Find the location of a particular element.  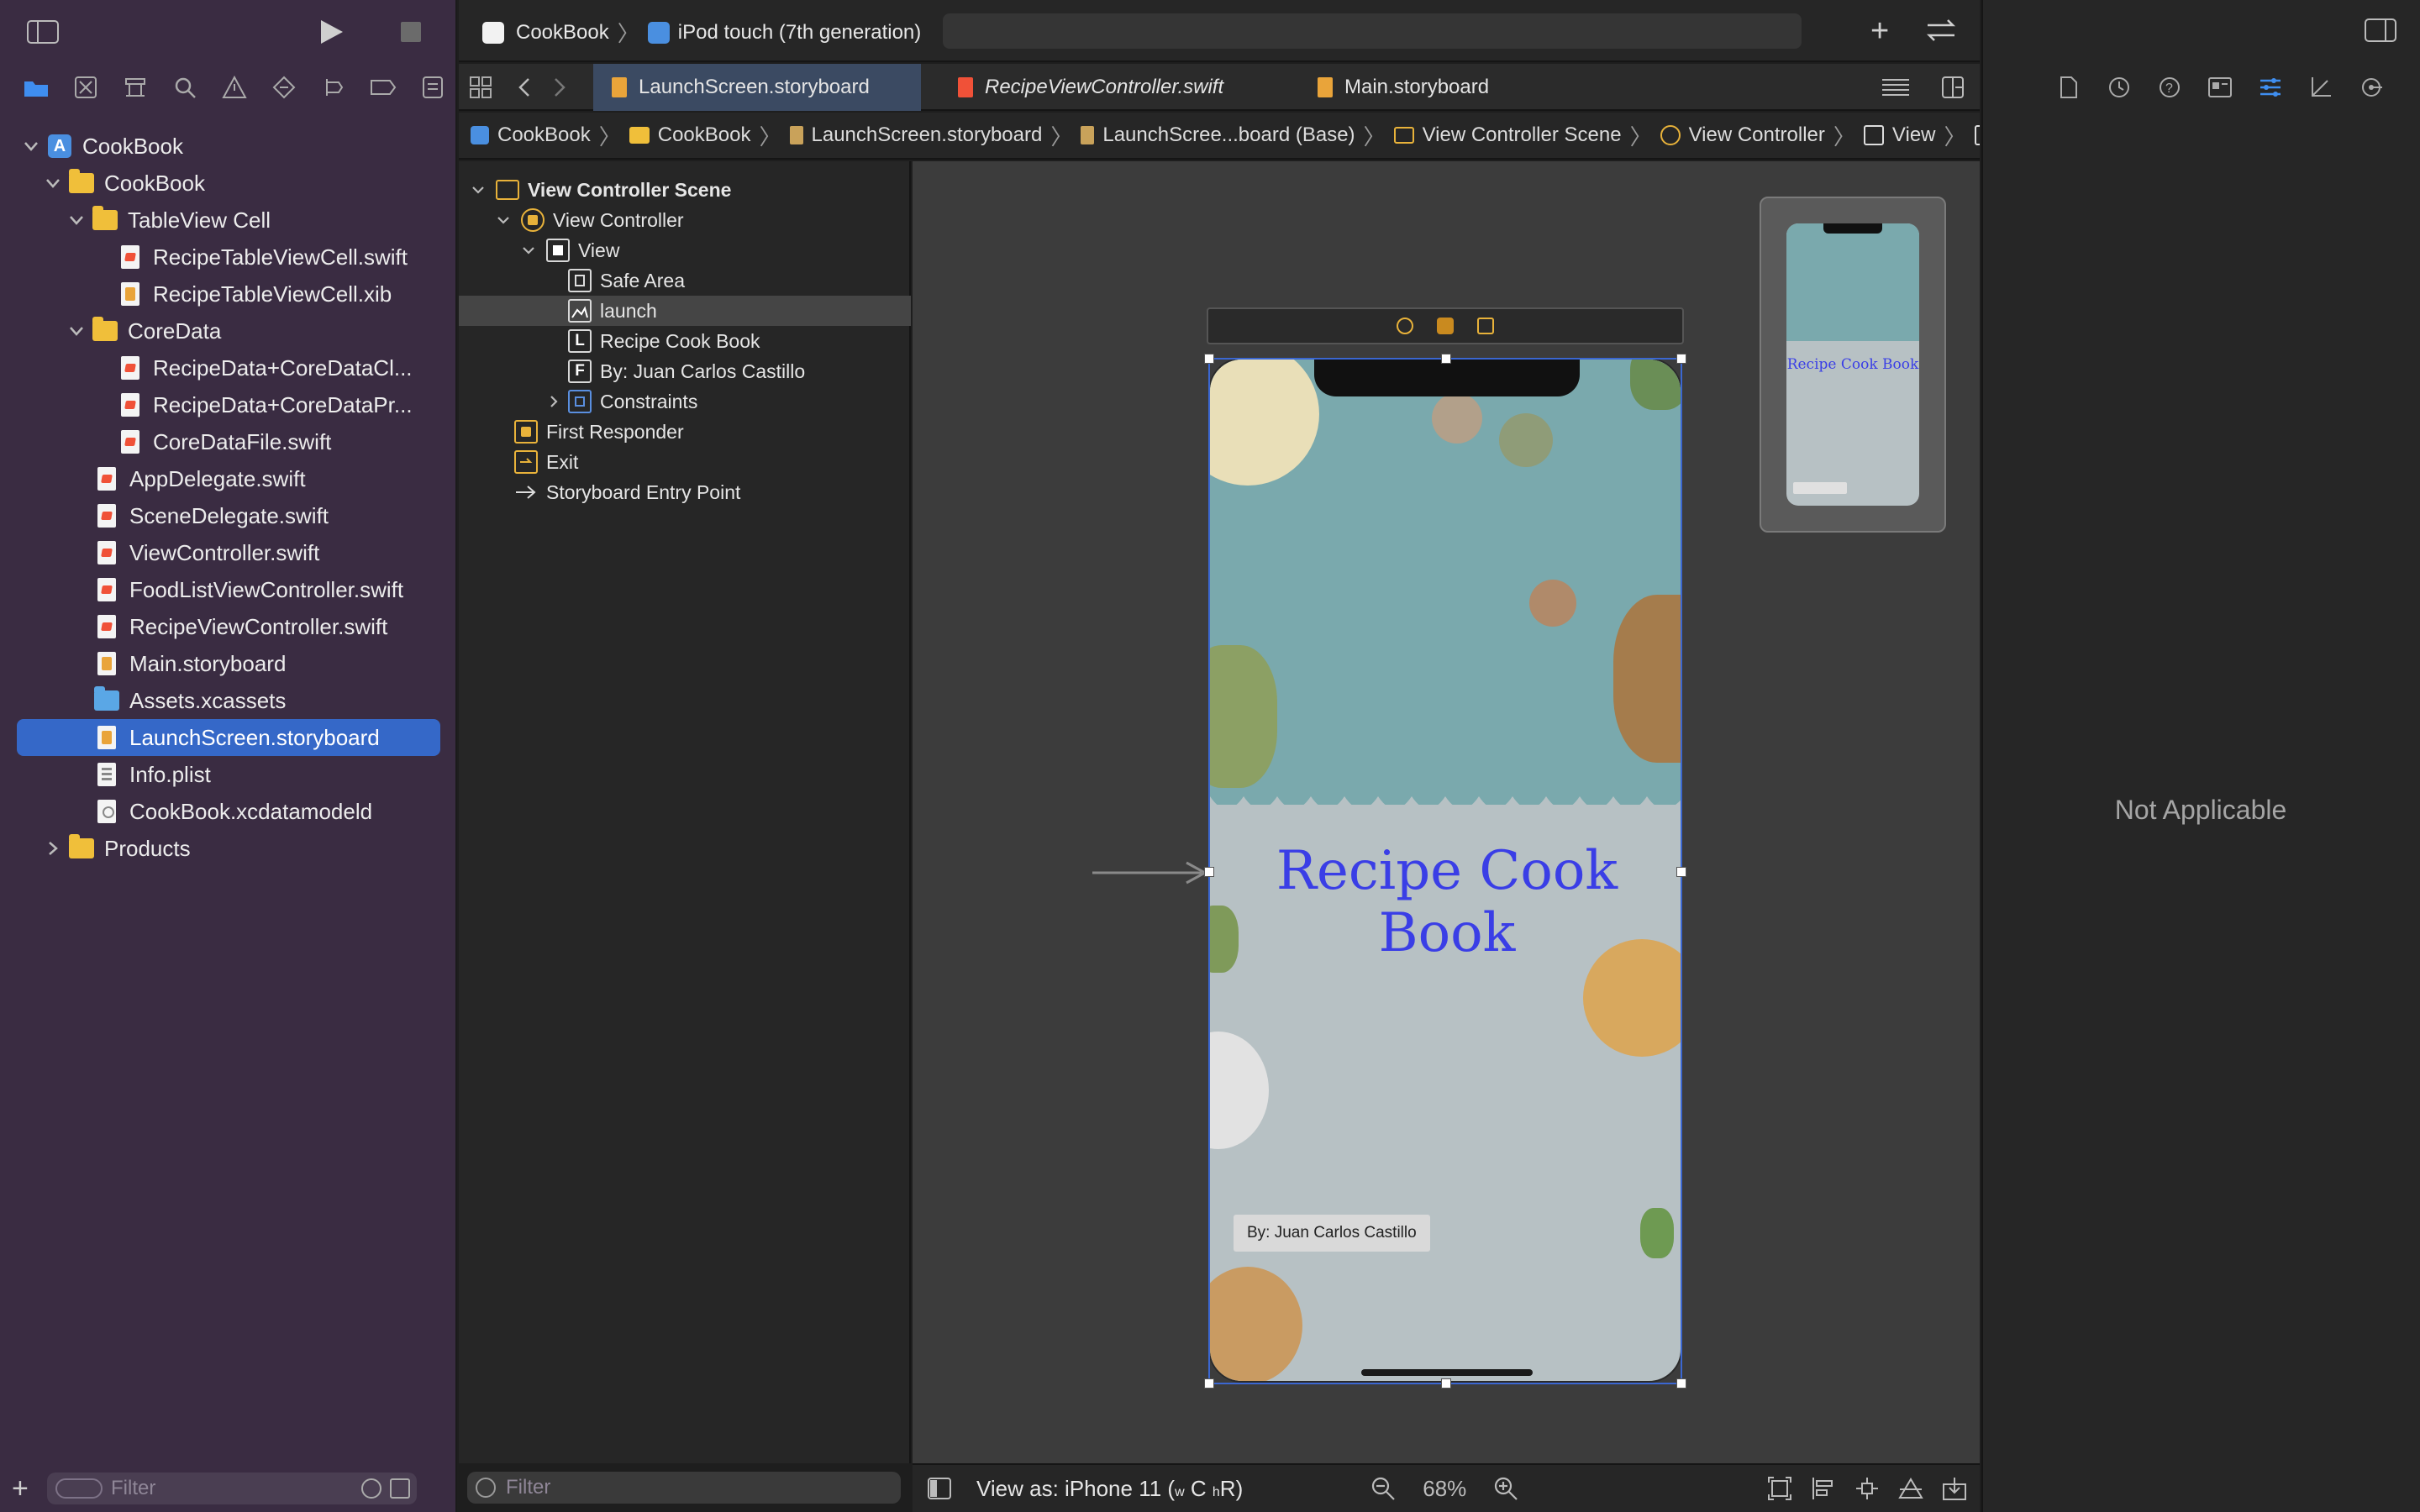

first-responder-icon is located at coordinates (1445, 326).